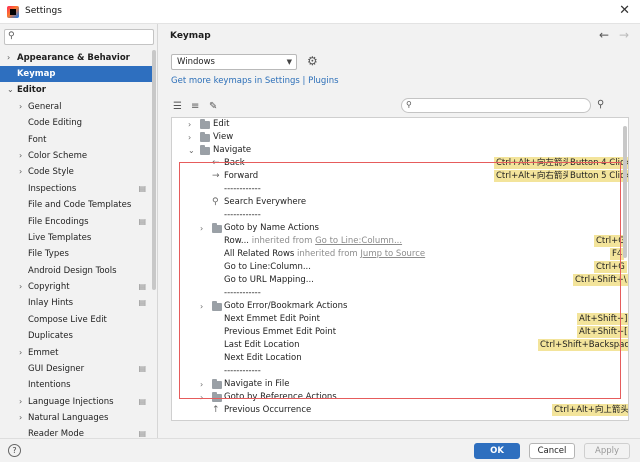 The width and height of the screenshot is (640, 462). I want to click on sidebar-item-inlay-hints: Inlay Hints ▤, so click(76, 303).